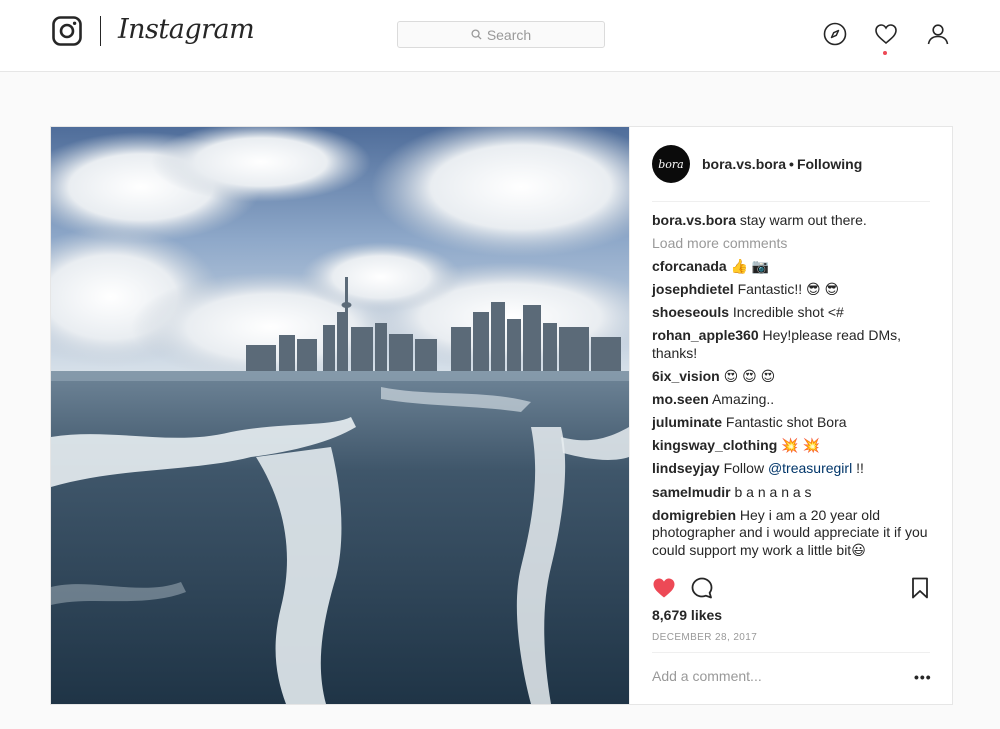 Image resolution: width=1000 pixels, height=729 pixels. I want to click on post-username: bora.vs.bora, so click(744, 164).